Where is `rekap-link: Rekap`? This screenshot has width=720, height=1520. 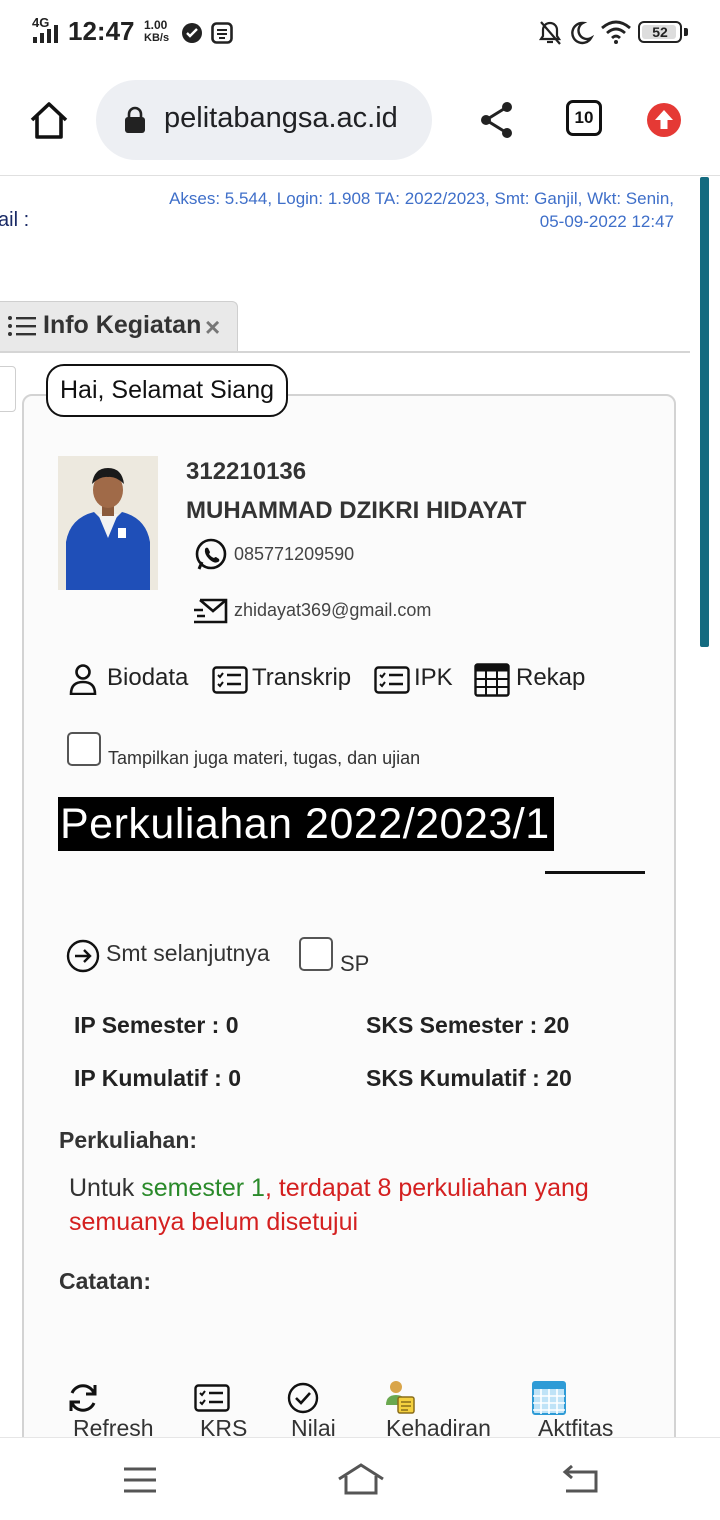 rekap-link: Rekap is located at coordinates (550, 678).